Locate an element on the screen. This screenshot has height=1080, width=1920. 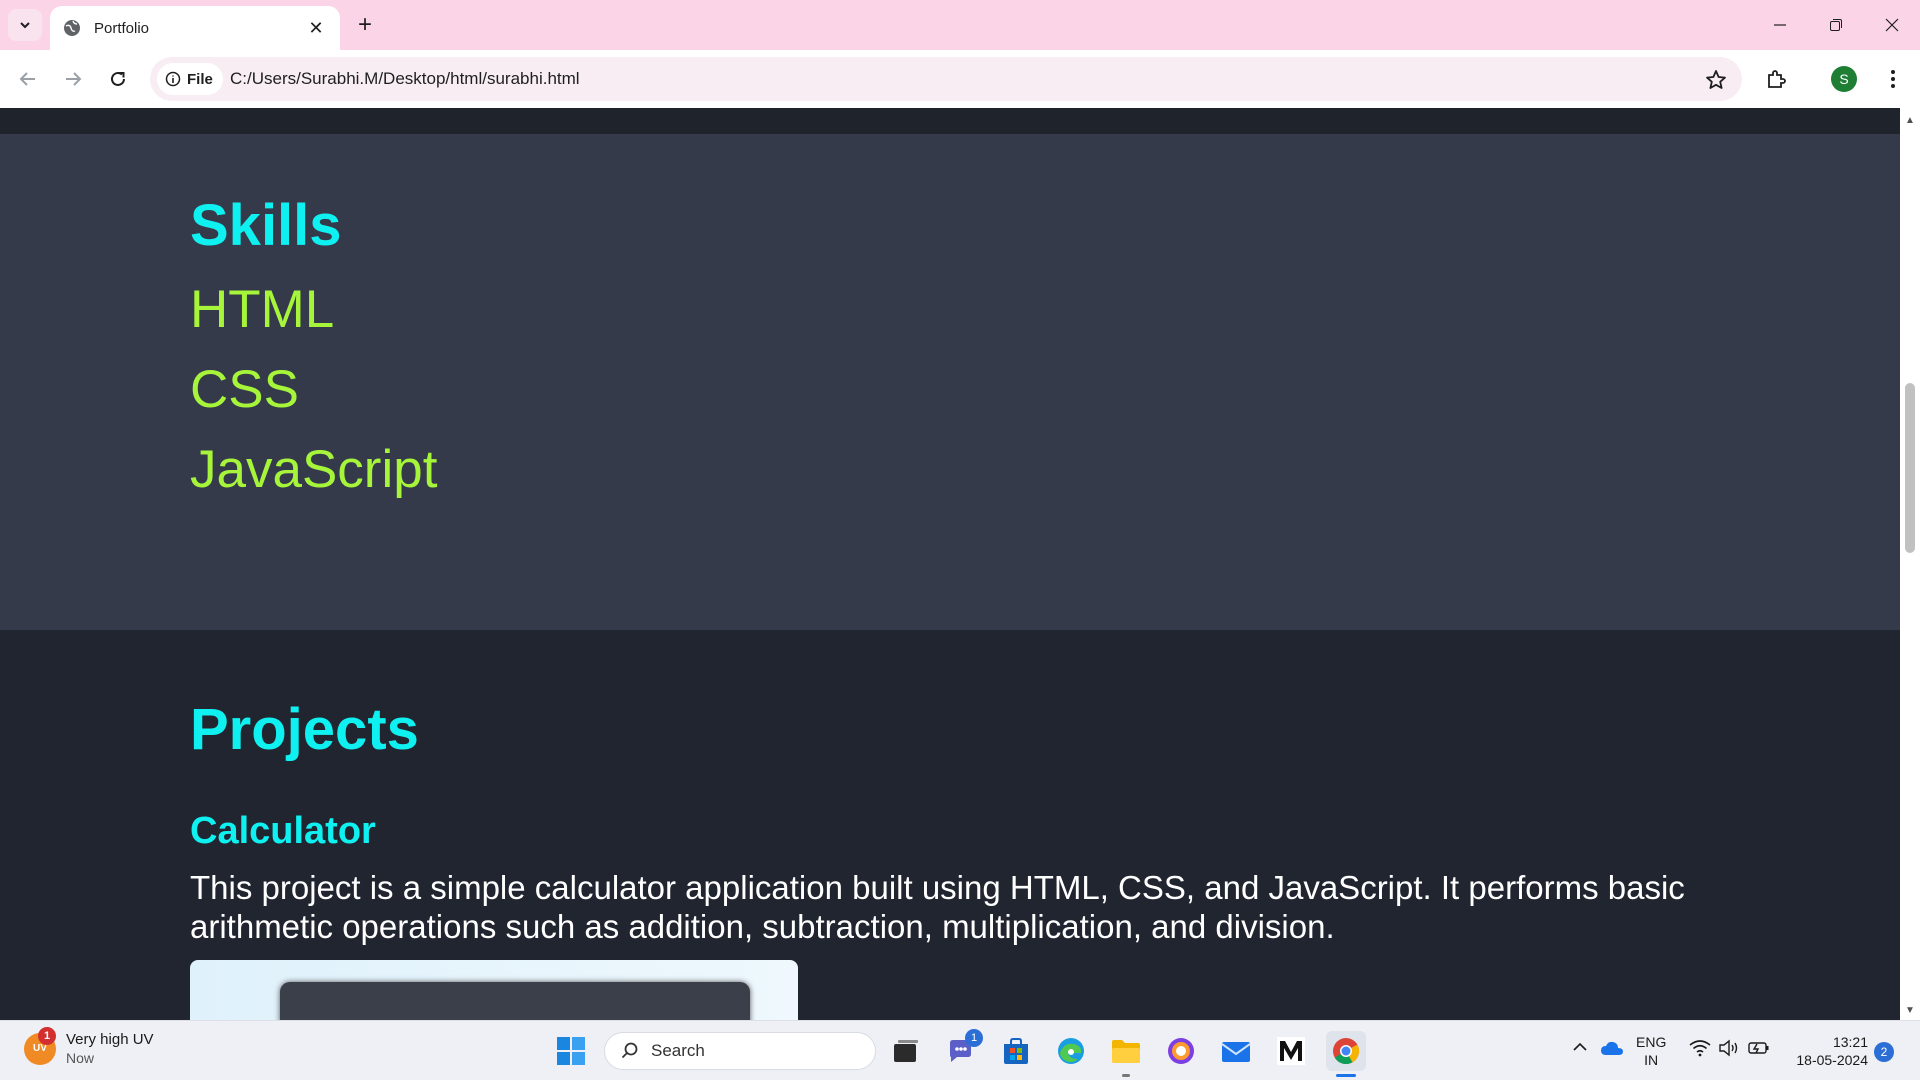
forward-button is located at coordinates (73, 79).